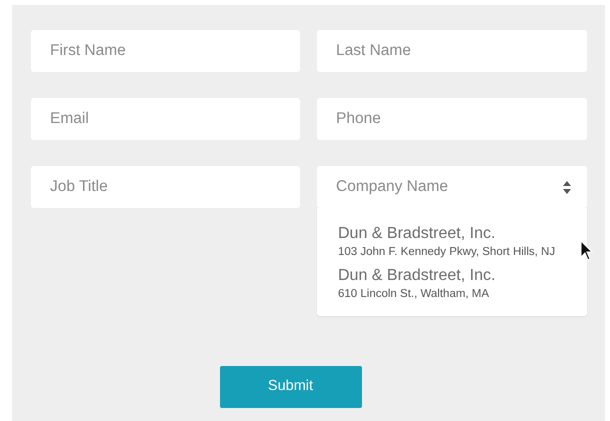 This screenshot has width=610, height=421. Describe the element at coordinates (452, 187) in the screenshot. I see `company-select: Company Name` at that location.